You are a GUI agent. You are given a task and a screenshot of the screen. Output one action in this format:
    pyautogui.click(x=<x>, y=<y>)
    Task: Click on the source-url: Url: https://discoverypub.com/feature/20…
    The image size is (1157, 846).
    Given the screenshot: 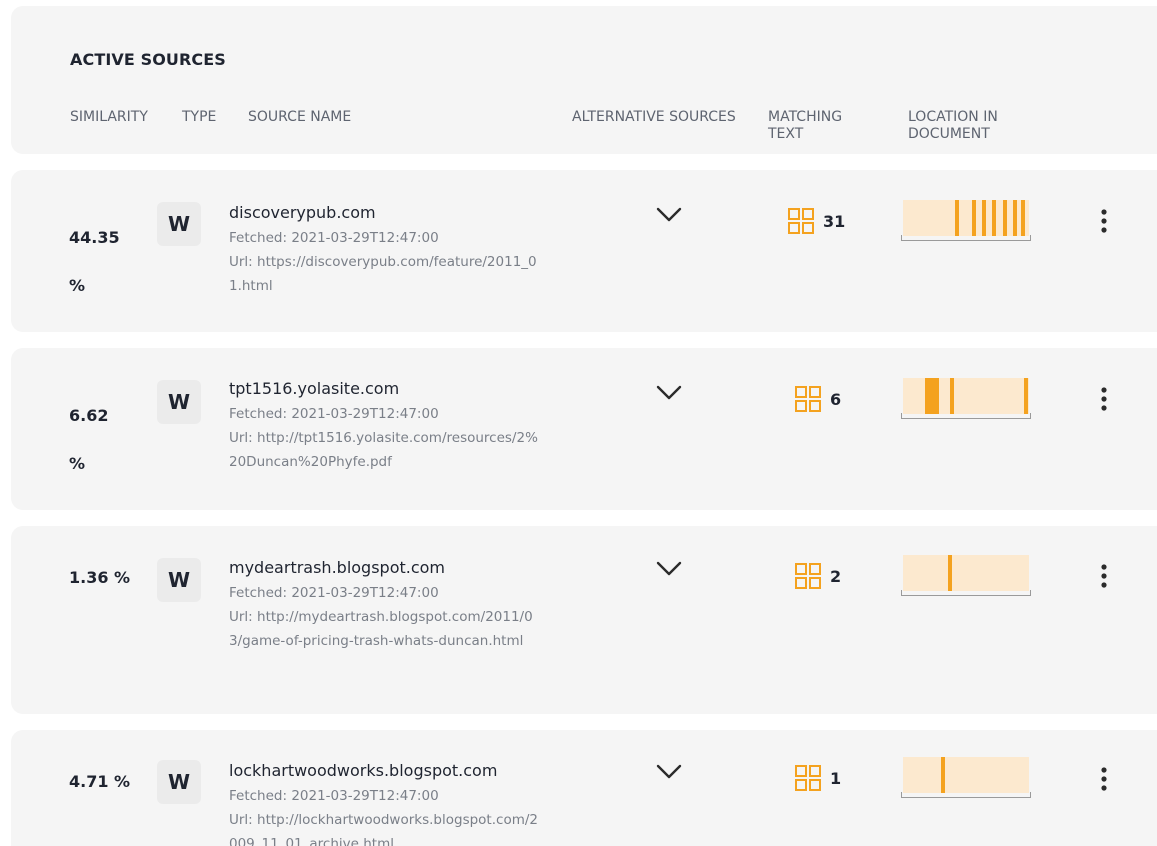 What is the action you would take?
    pyautogui.click(x=383, y=274)
    